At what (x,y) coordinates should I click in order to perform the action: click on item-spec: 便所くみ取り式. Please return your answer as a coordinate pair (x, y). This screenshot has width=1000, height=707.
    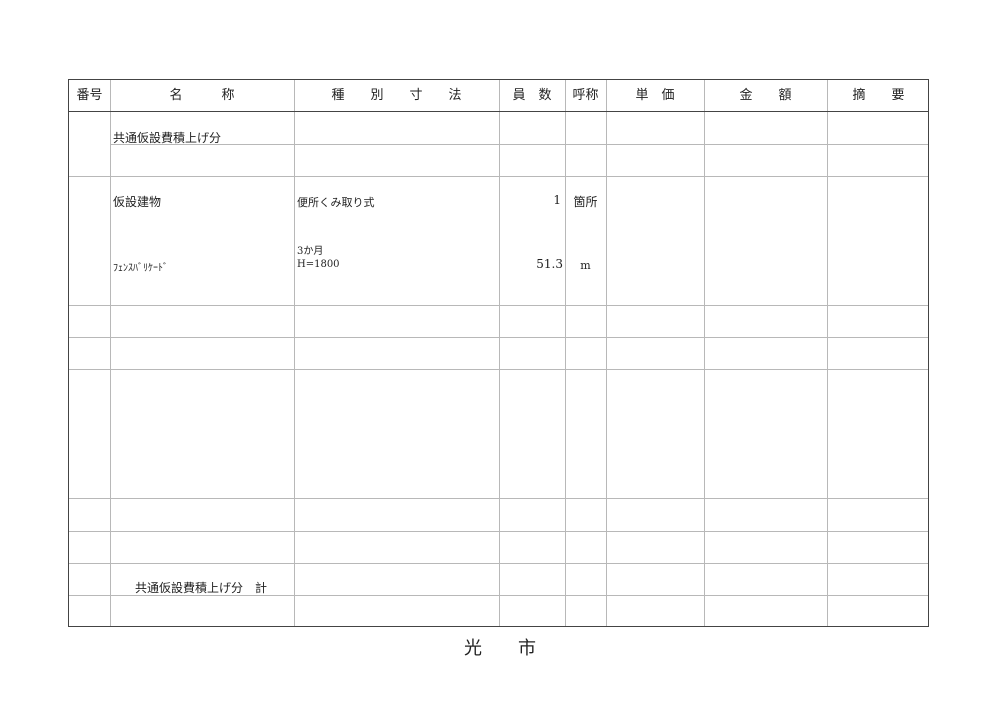
    Looking at the image, I should click on (336, 202).